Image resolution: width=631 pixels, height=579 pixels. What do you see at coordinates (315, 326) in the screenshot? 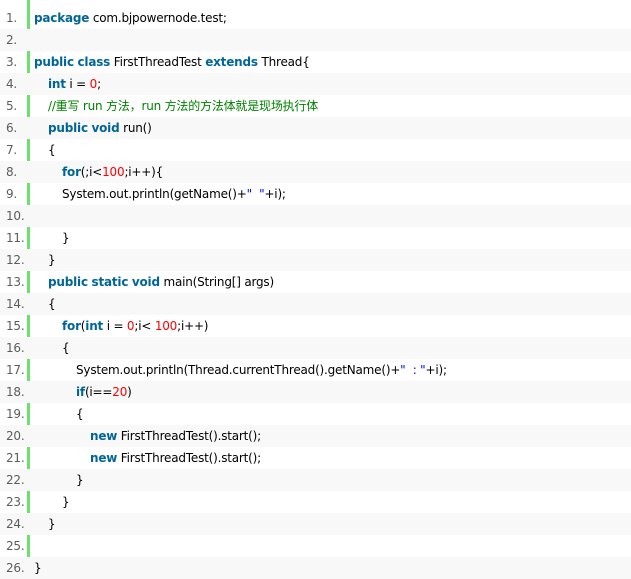
I see `code-line: 15. for(int i = 0;i< 100;i++)` at bounding box center [315, 326].